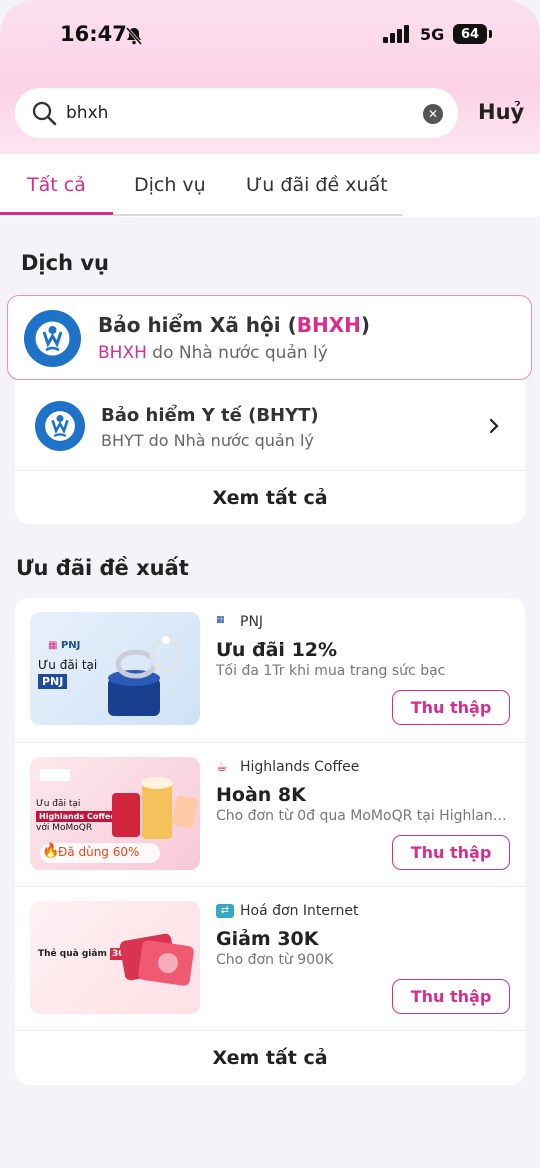  I want to click on tab-all: Tất cả, so click(56, 185).